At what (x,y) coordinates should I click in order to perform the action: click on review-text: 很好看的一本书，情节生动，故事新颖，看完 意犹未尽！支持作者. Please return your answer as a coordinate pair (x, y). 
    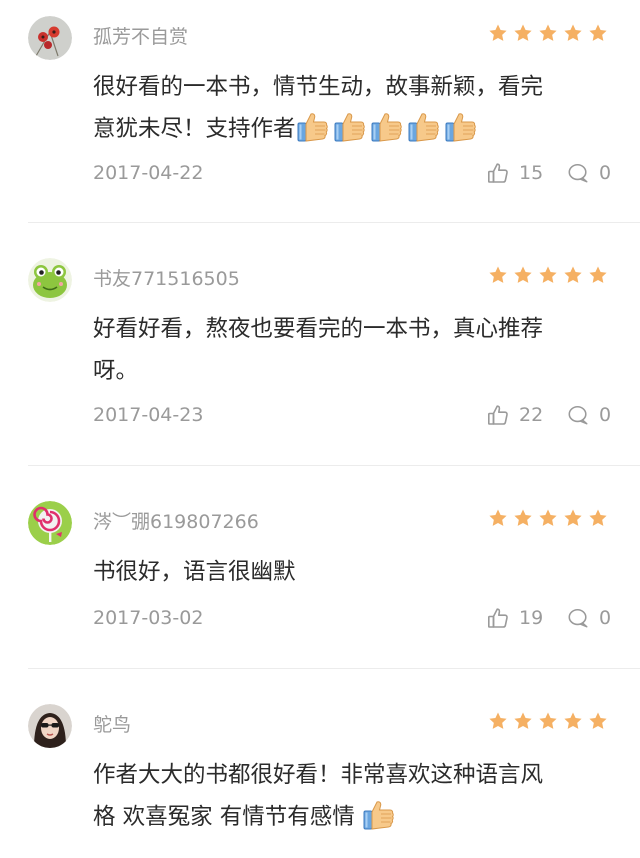
    Looking at the image, I should click on (353, 108).